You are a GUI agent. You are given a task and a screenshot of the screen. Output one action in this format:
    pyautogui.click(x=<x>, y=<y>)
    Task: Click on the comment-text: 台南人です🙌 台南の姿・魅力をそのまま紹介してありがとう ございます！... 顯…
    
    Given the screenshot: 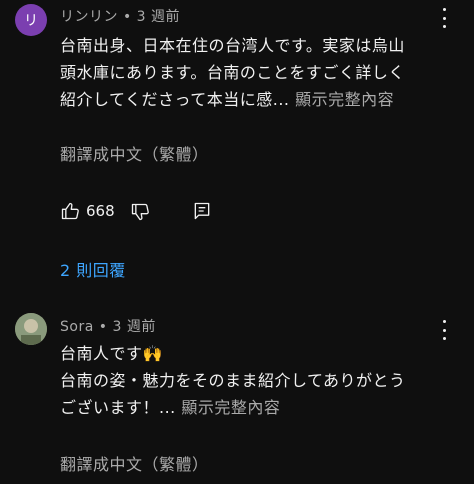 What is the action you would take?
    pyautogui.click(x=256, y=380)
    